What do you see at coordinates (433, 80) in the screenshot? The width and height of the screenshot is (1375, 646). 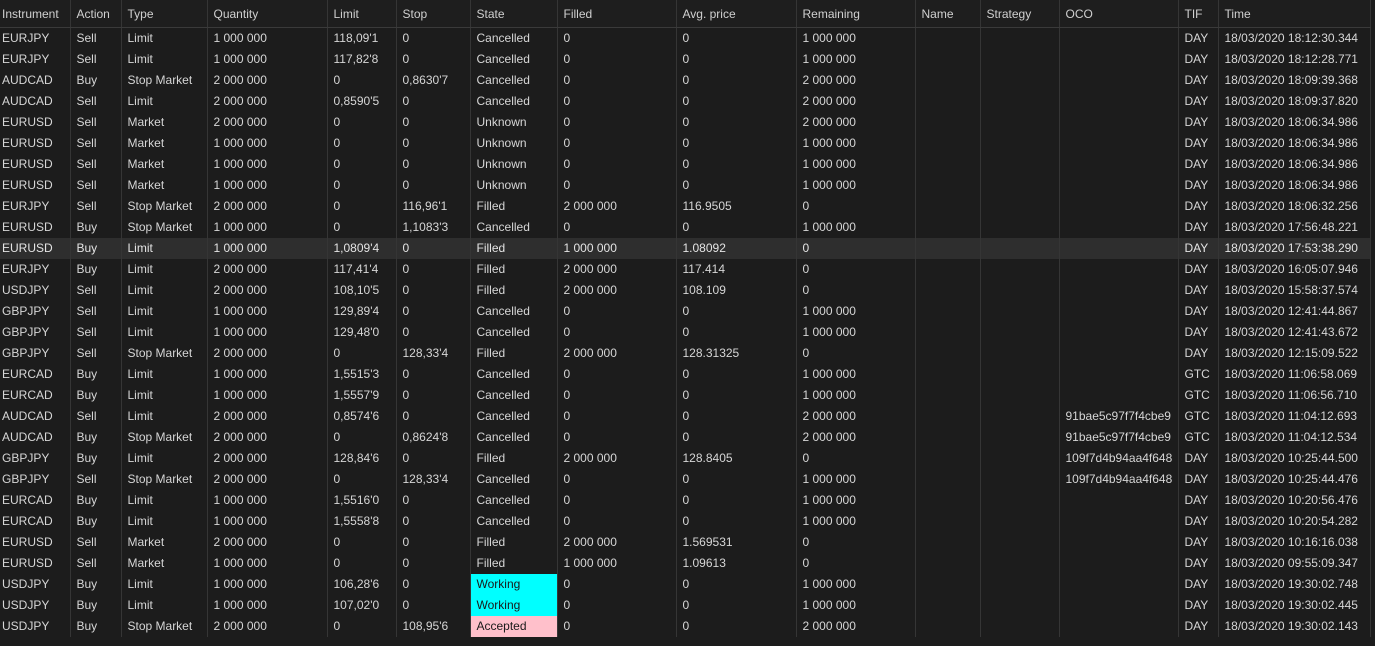 I see `cell-stop: 0,8630'7` at bounding box center [433, 80].